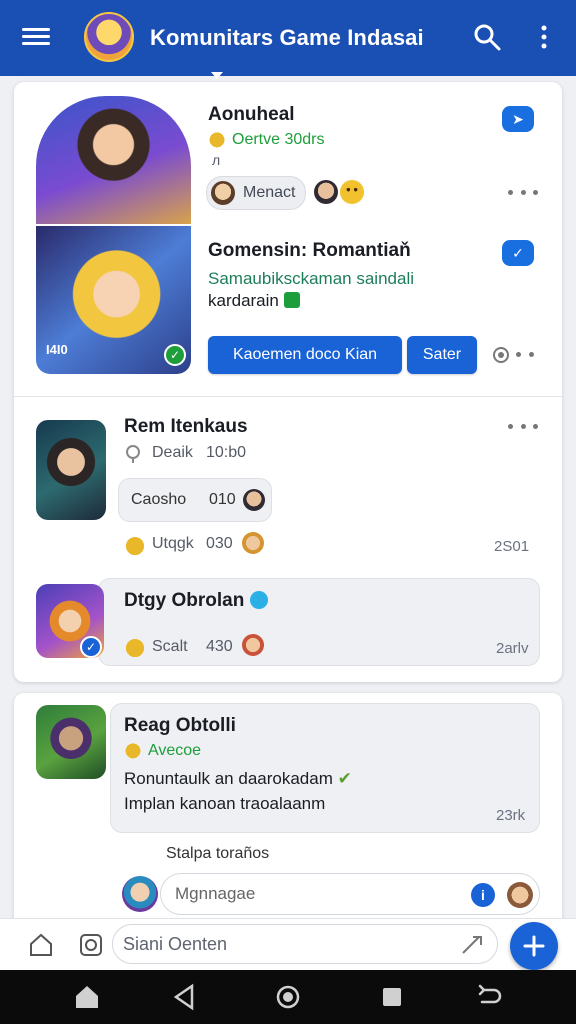  Describe the element at coordinates (518, 253) in the screenshot. I see `check-icon: ✓` at that location.